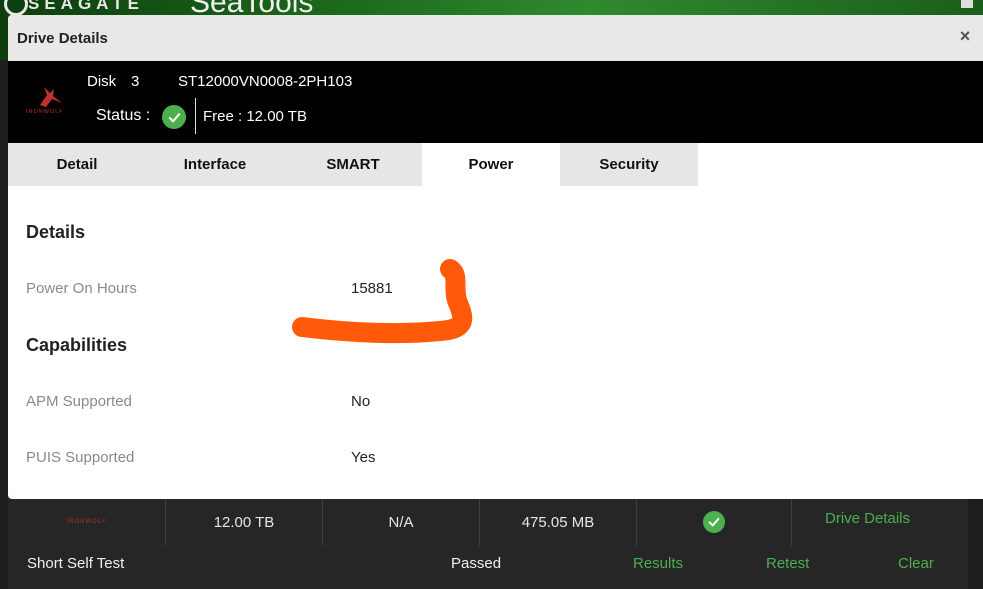 The height and width of the screenshot is (589, 983). Describe the element at coordinates (867, 518) in the screenshot. I see `drive-details-link: Drive Details` at that location.